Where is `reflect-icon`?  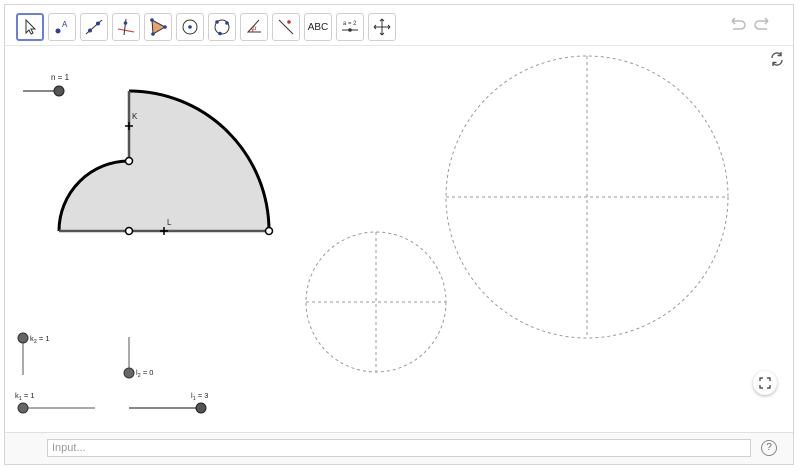
reflect-icon is located at coordinates (286, 27).